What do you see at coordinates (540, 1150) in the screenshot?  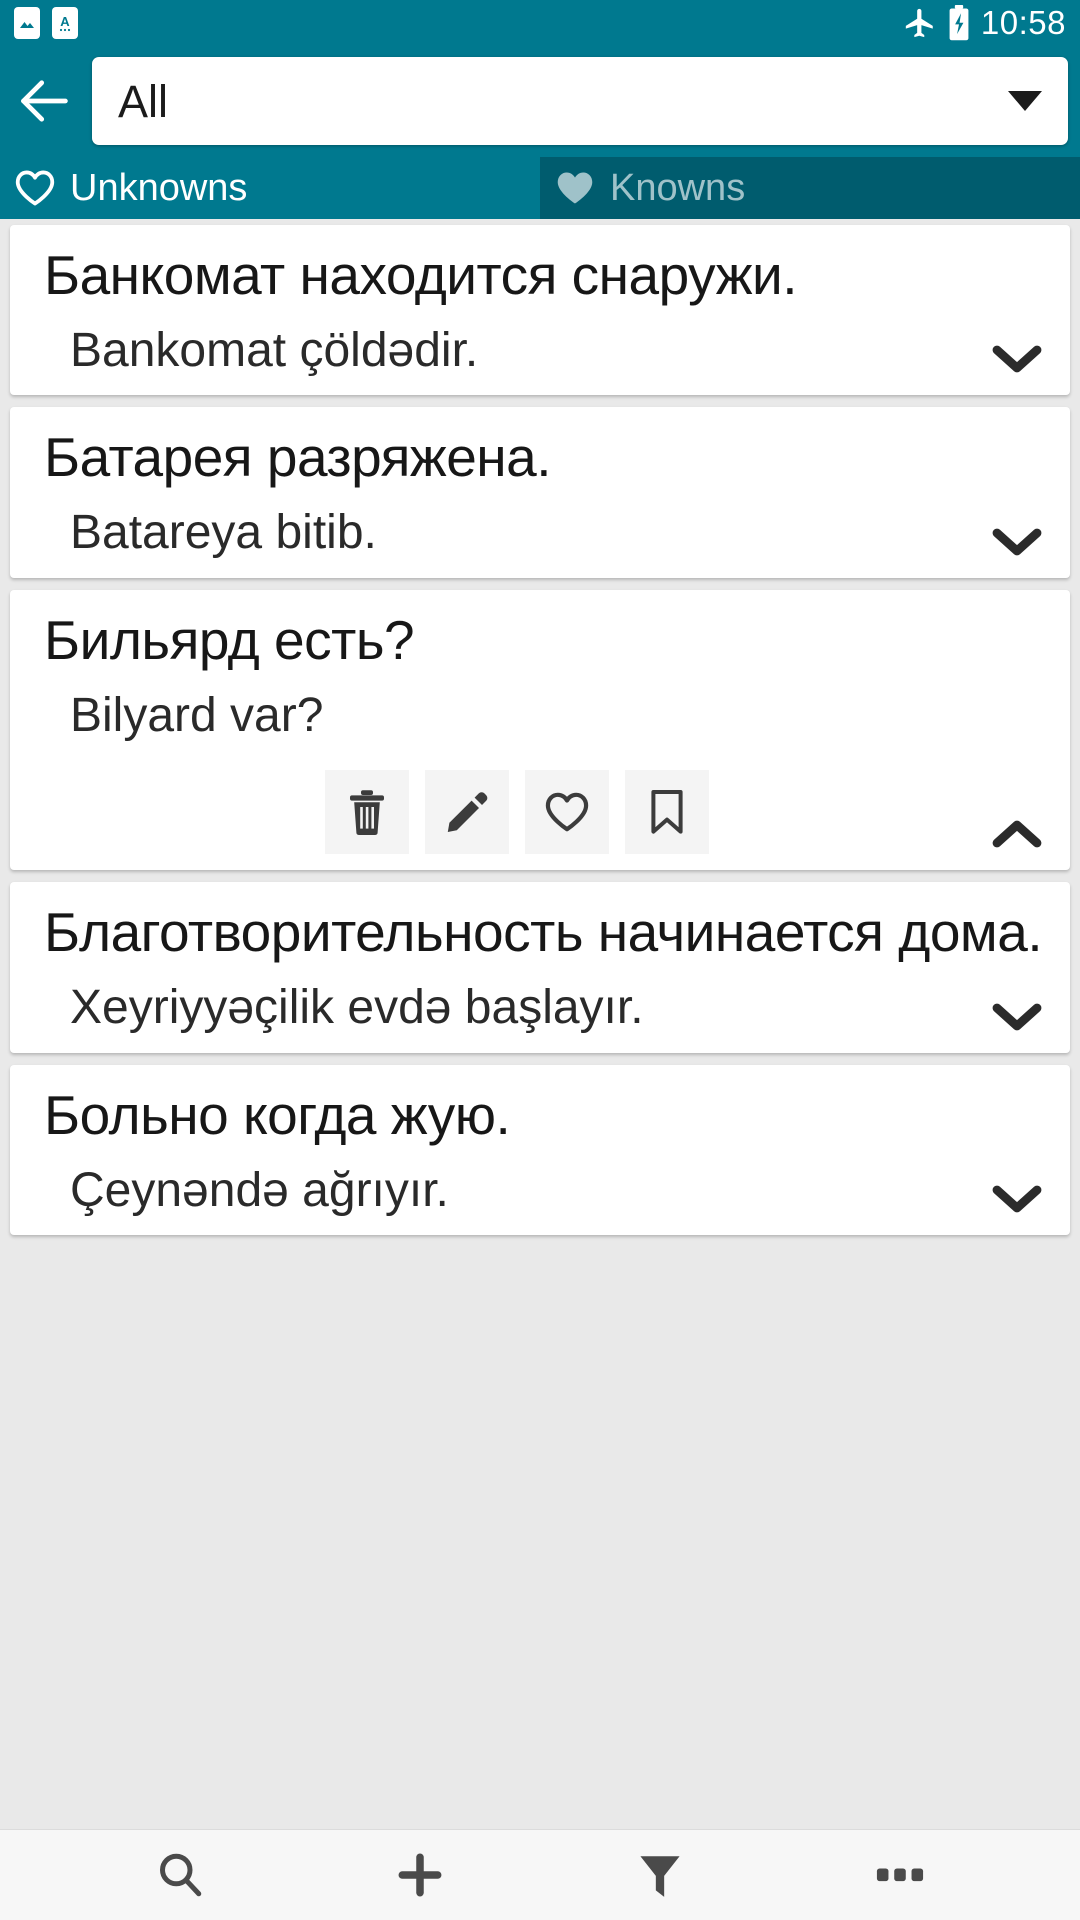 I see `list-item: Больно когда жую. Çeynəndə ağrıyır.` at bounding box center [540, 1150].